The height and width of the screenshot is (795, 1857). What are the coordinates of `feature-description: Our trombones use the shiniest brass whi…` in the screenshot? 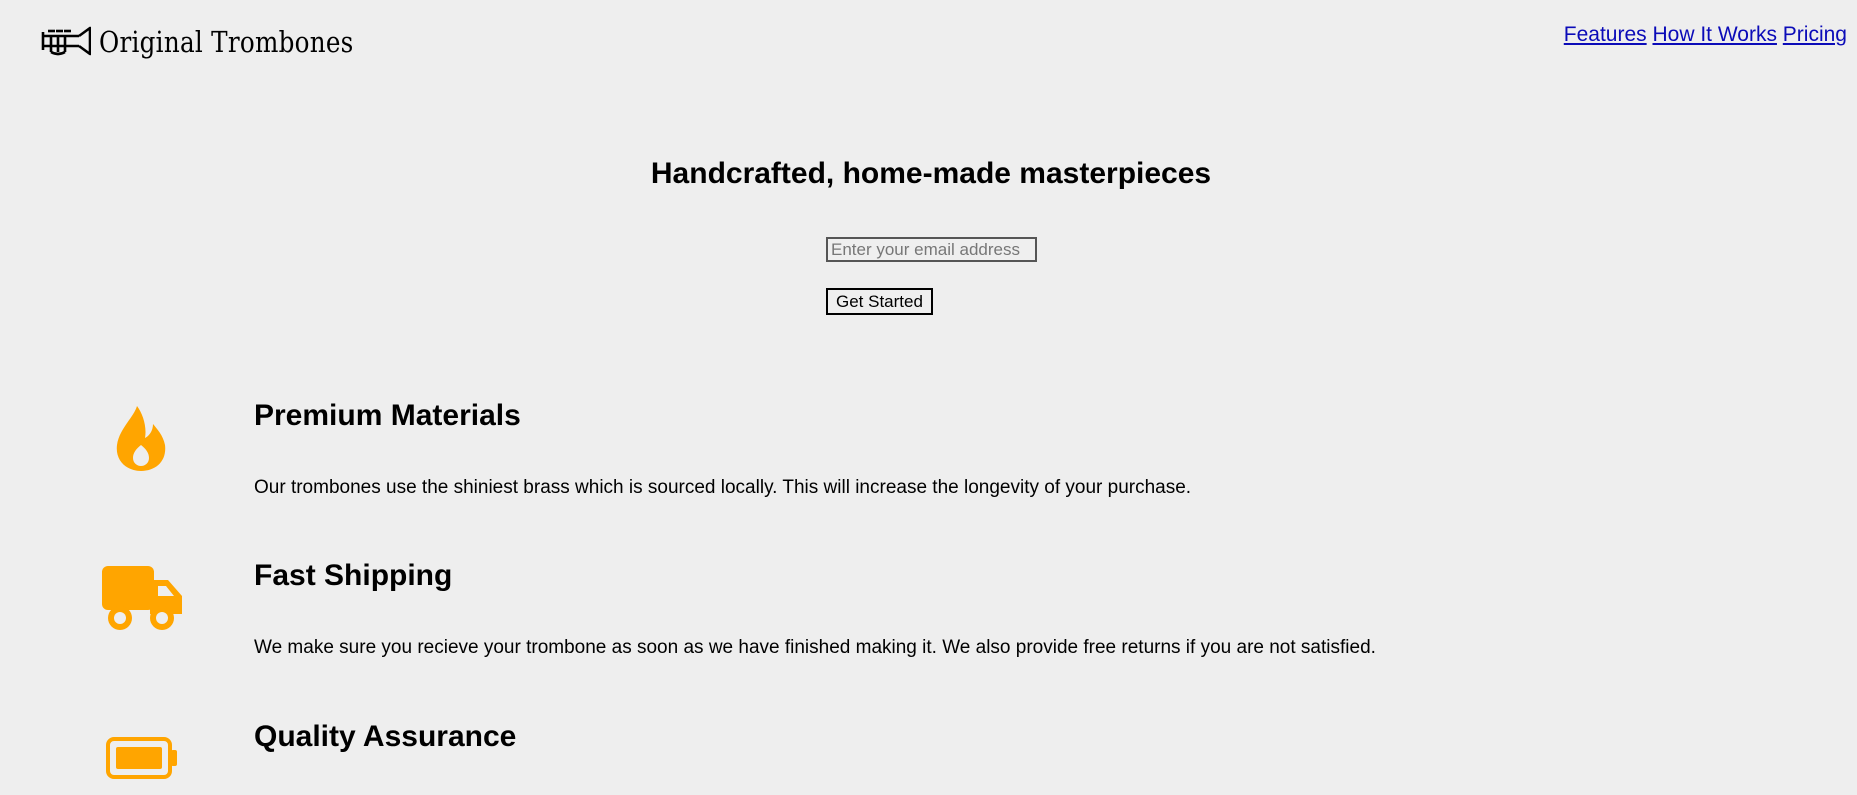 It's located at (723, 487).